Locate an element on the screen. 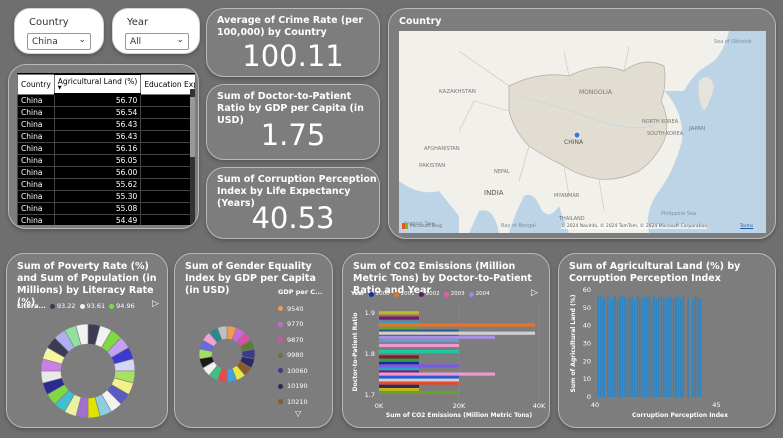 This screenshot has width=783, height=438. gender-legend-item: 9870 is located at coordinates (300, 340).